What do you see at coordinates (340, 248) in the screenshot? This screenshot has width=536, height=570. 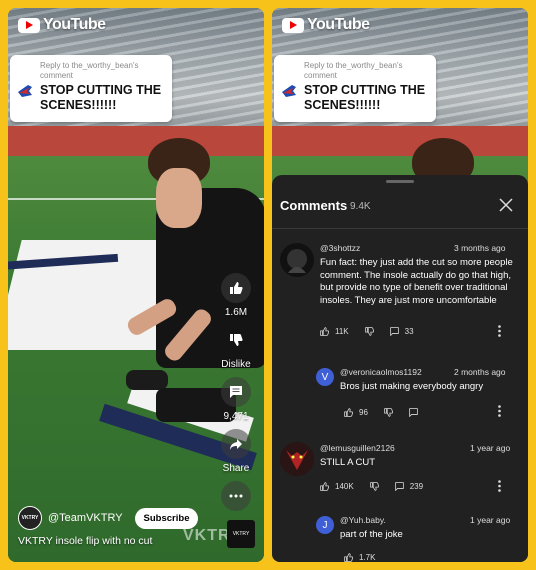 I see `comment-username: @3shottzz` at bounding box center [340, 248].